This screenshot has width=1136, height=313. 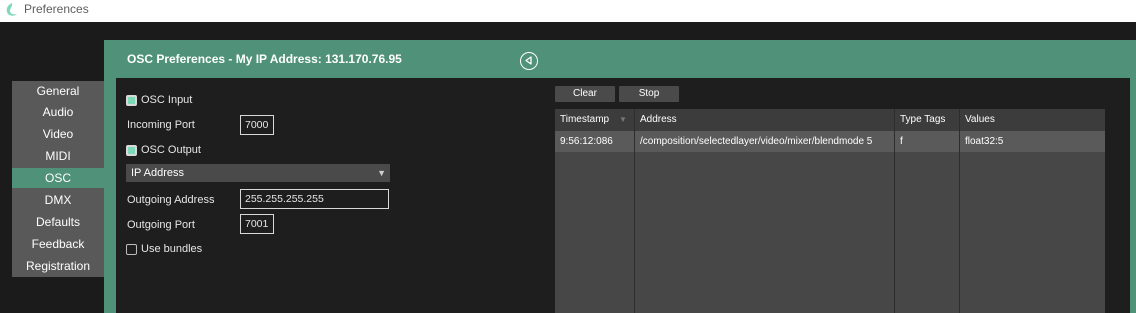 I want to click on use-bundles-label: Use bundles, so click(x=172, y=249).